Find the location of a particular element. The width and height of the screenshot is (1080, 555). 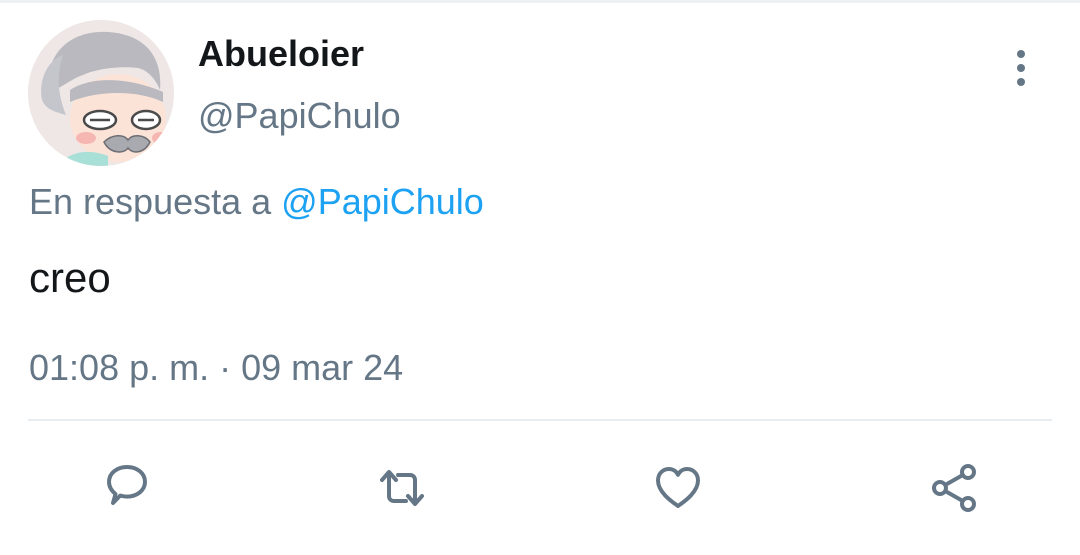

retweet-button is located at coordinates (402, 488).